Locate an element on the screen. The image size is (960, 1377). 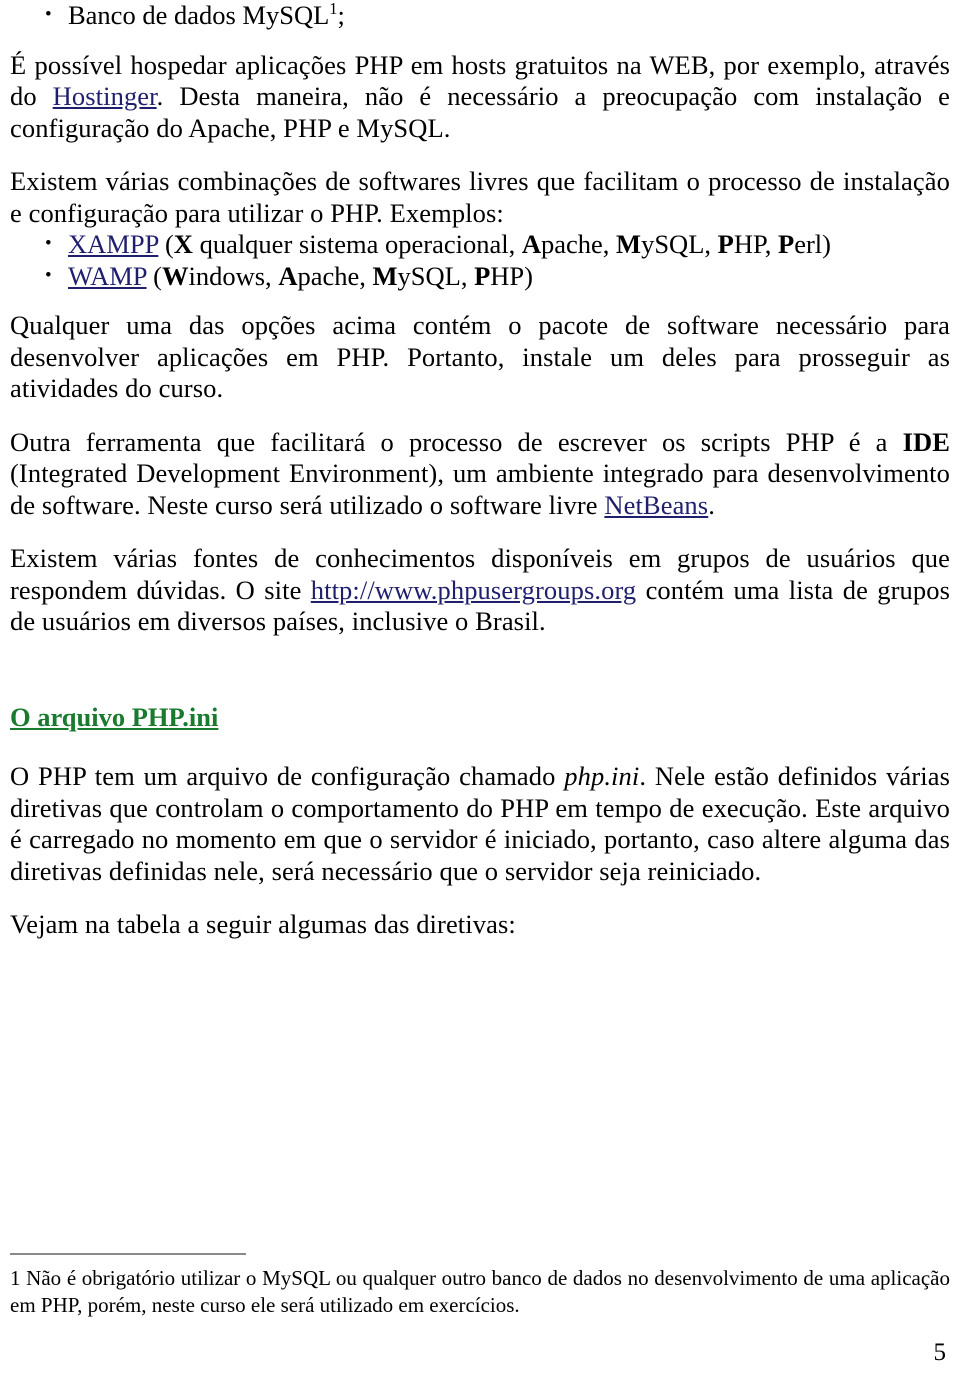
link-hostinger: Hostinger is located at coordinates (105, 96).